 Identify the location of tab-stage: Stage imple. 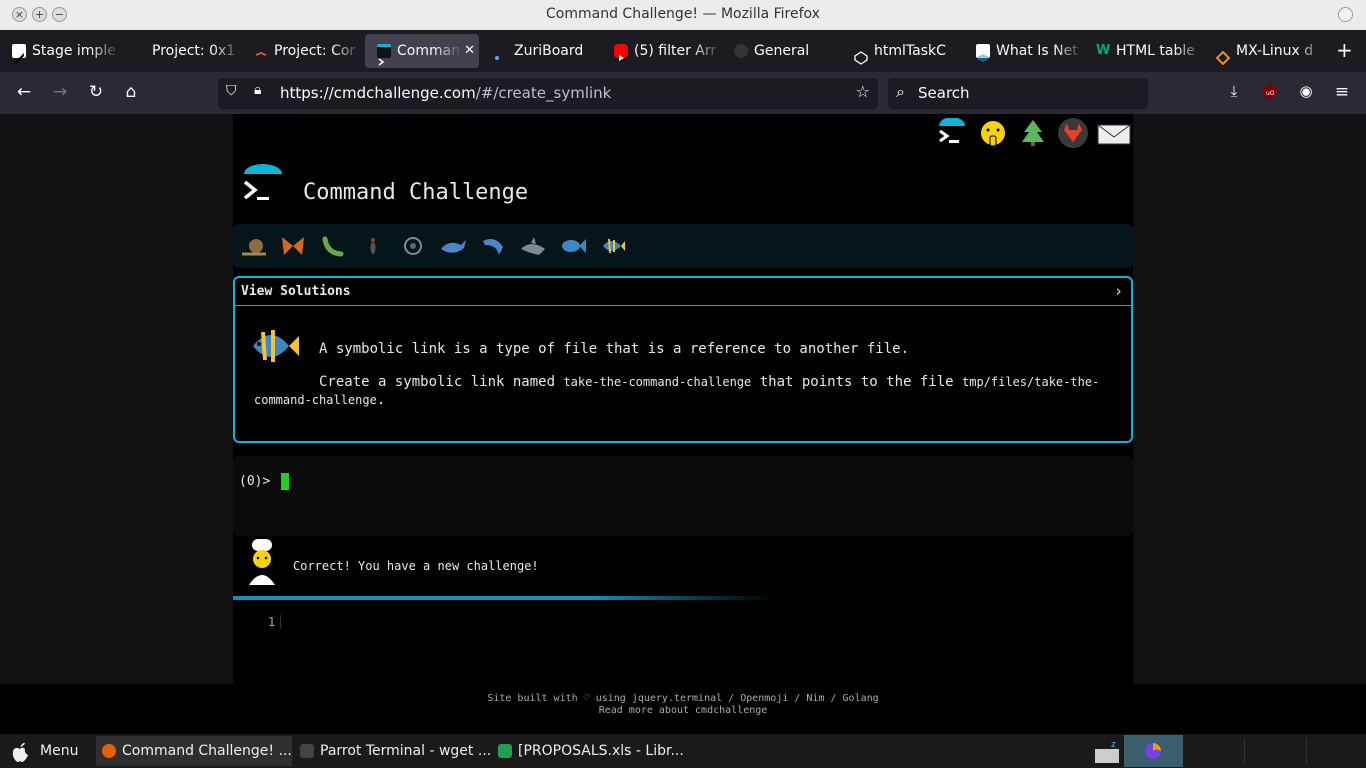
(60, 51).